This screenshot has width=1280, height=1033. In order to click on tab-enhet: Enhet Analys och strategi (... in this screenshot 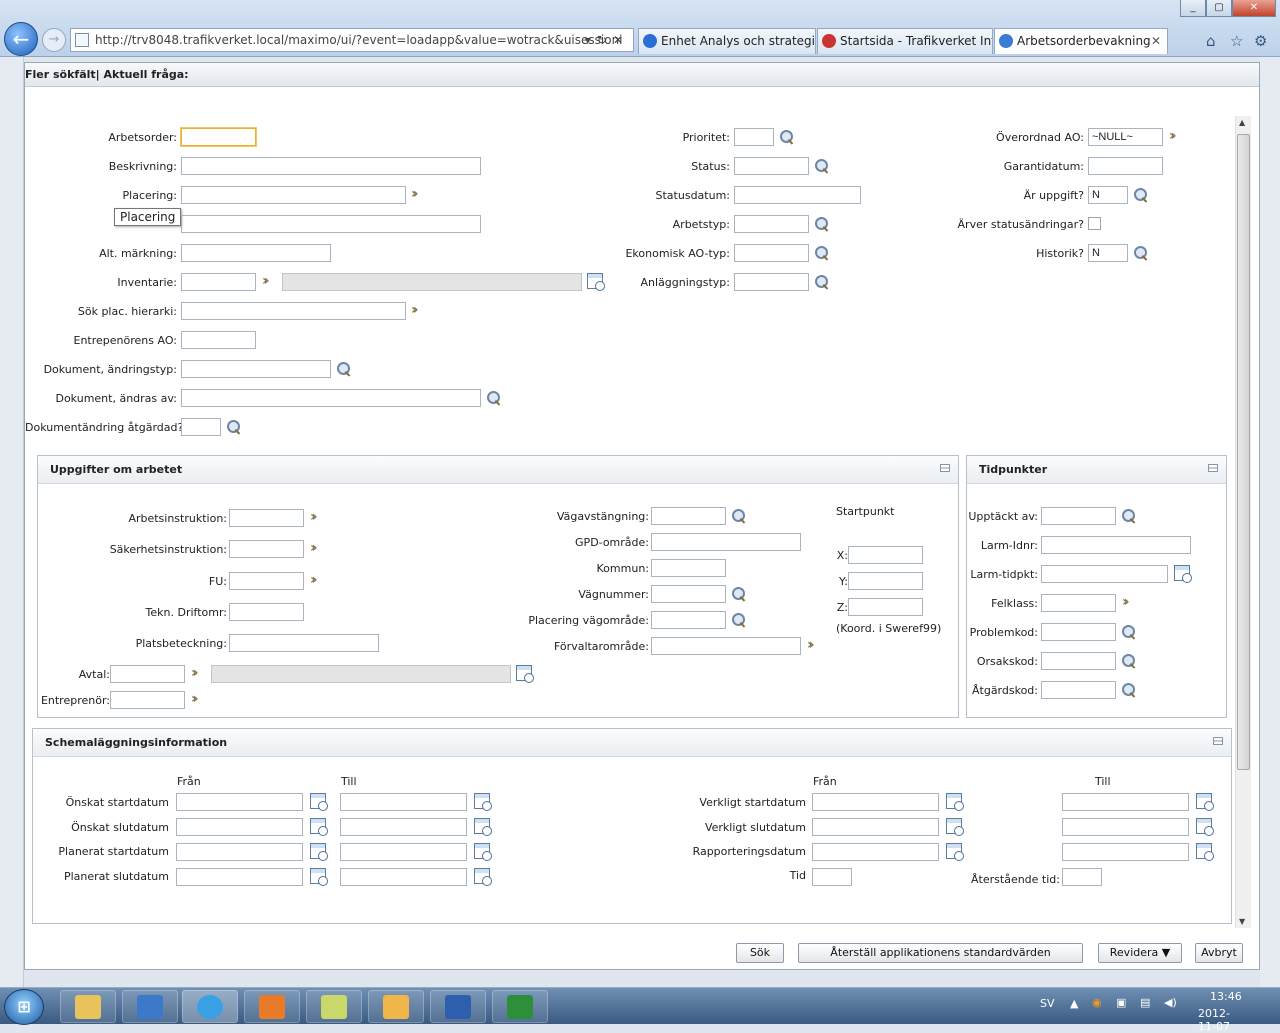, I will do `click(727, 41)`.